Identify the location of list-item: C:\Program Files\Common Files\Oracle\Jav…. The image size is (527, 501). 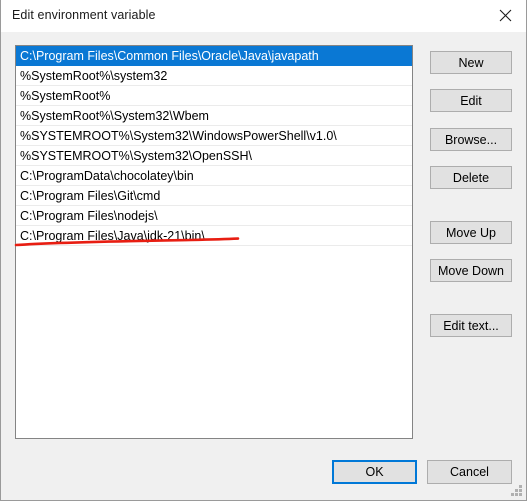
(214, 56).